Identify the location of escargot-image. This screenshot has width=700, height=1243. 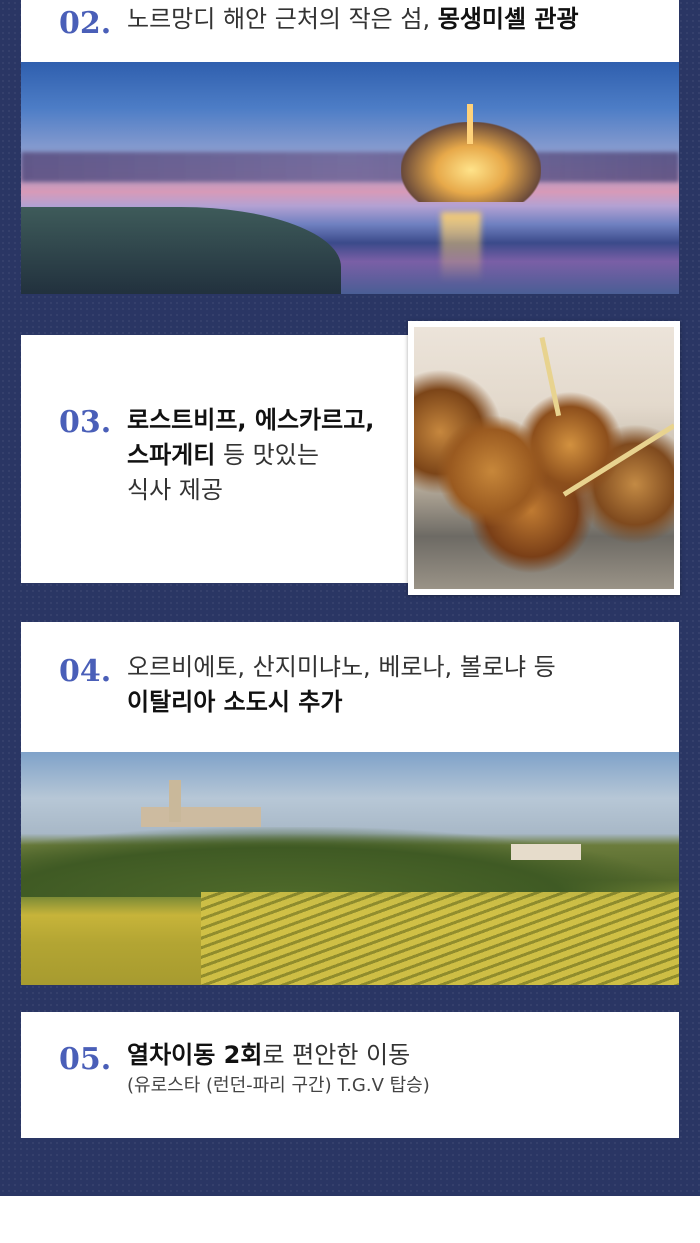
(544, 458).